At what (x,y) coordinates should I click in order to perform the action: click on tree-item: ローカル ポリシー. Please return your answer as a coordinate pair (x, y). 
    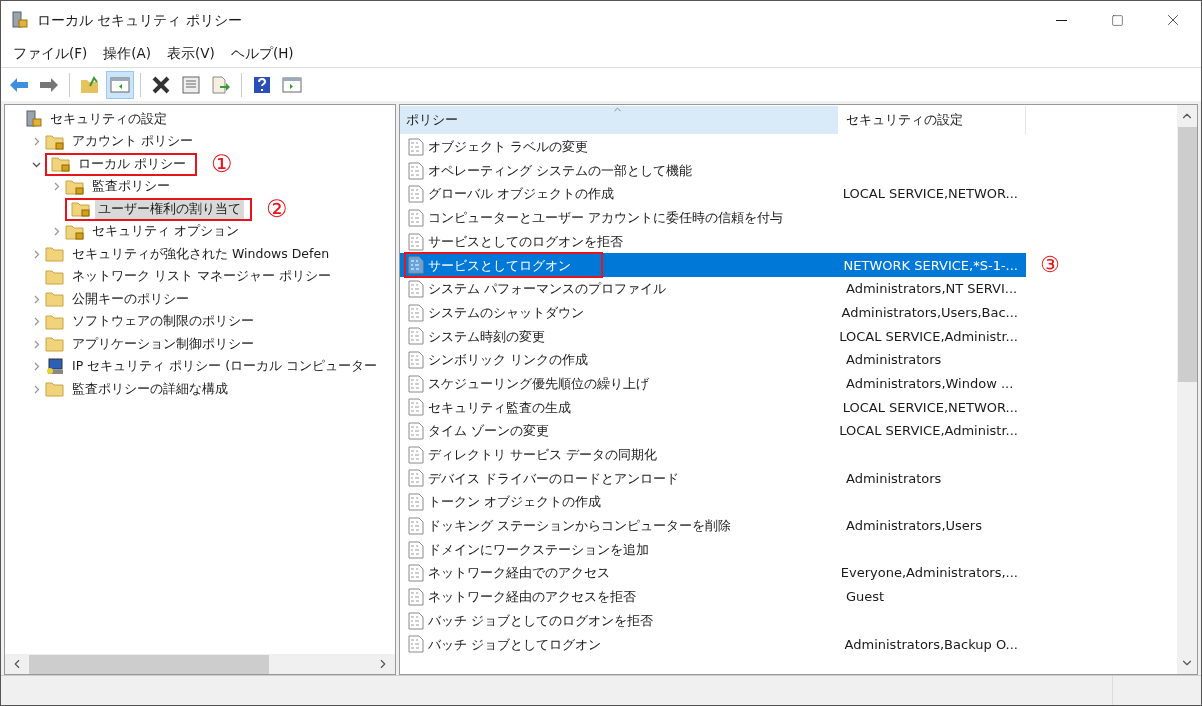
    Looking at the image, I should click on (132, 164).